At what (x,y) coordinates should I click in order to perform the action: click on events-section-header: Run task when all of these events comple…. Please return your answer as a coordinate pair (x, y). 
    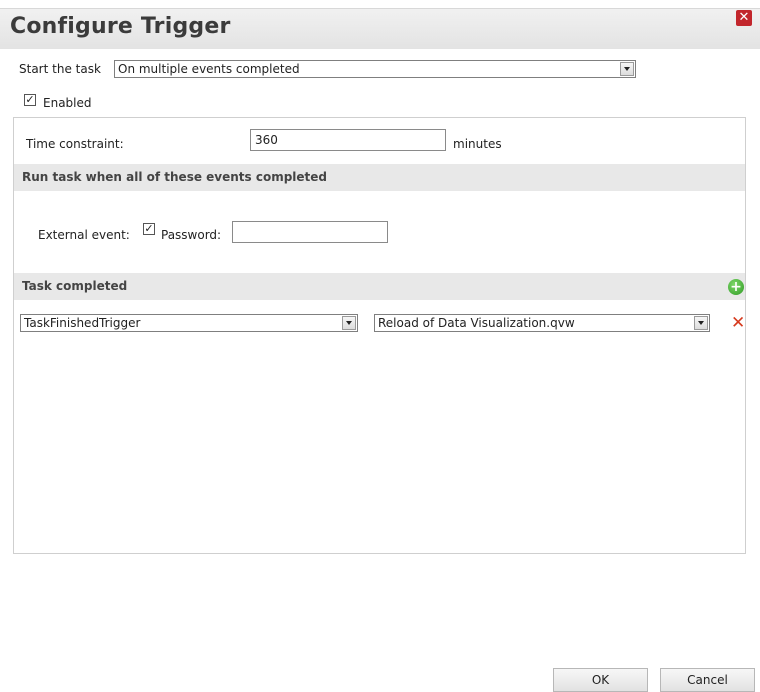
    Looking at the image, I should click on (379, 177).